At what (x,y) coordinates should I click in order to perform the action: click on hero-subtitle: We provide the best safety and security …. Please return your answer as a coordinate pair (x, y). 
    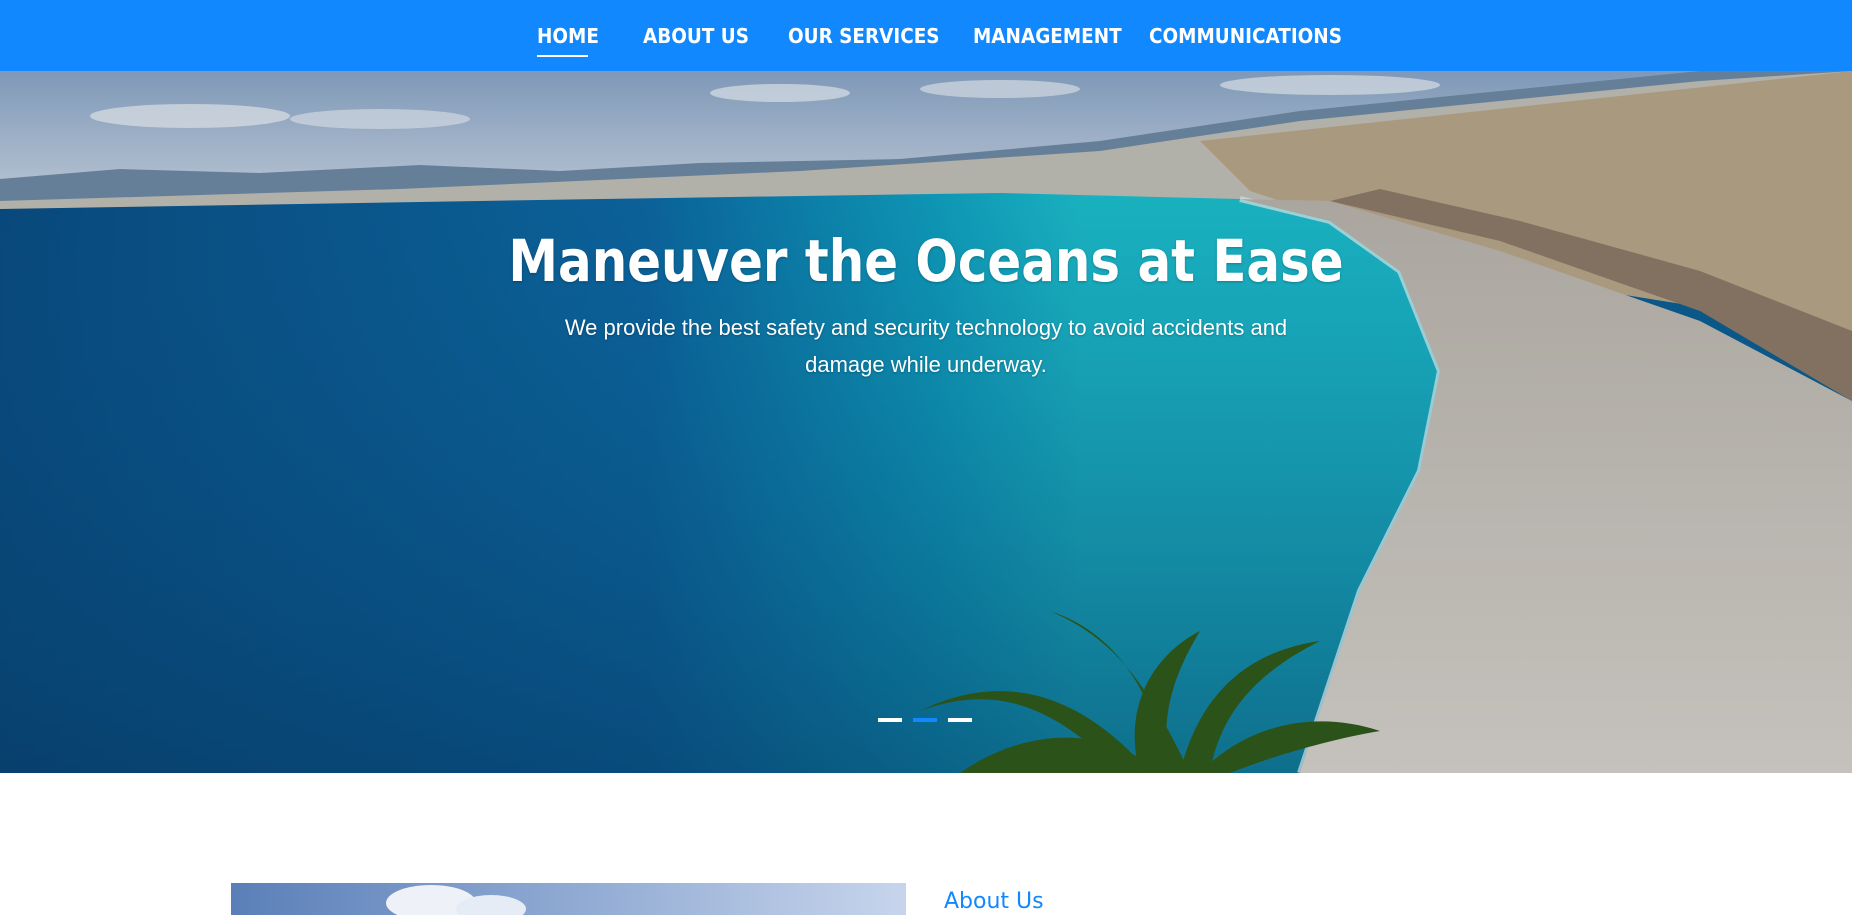
    Looking at the image, I should click on (926, 346).